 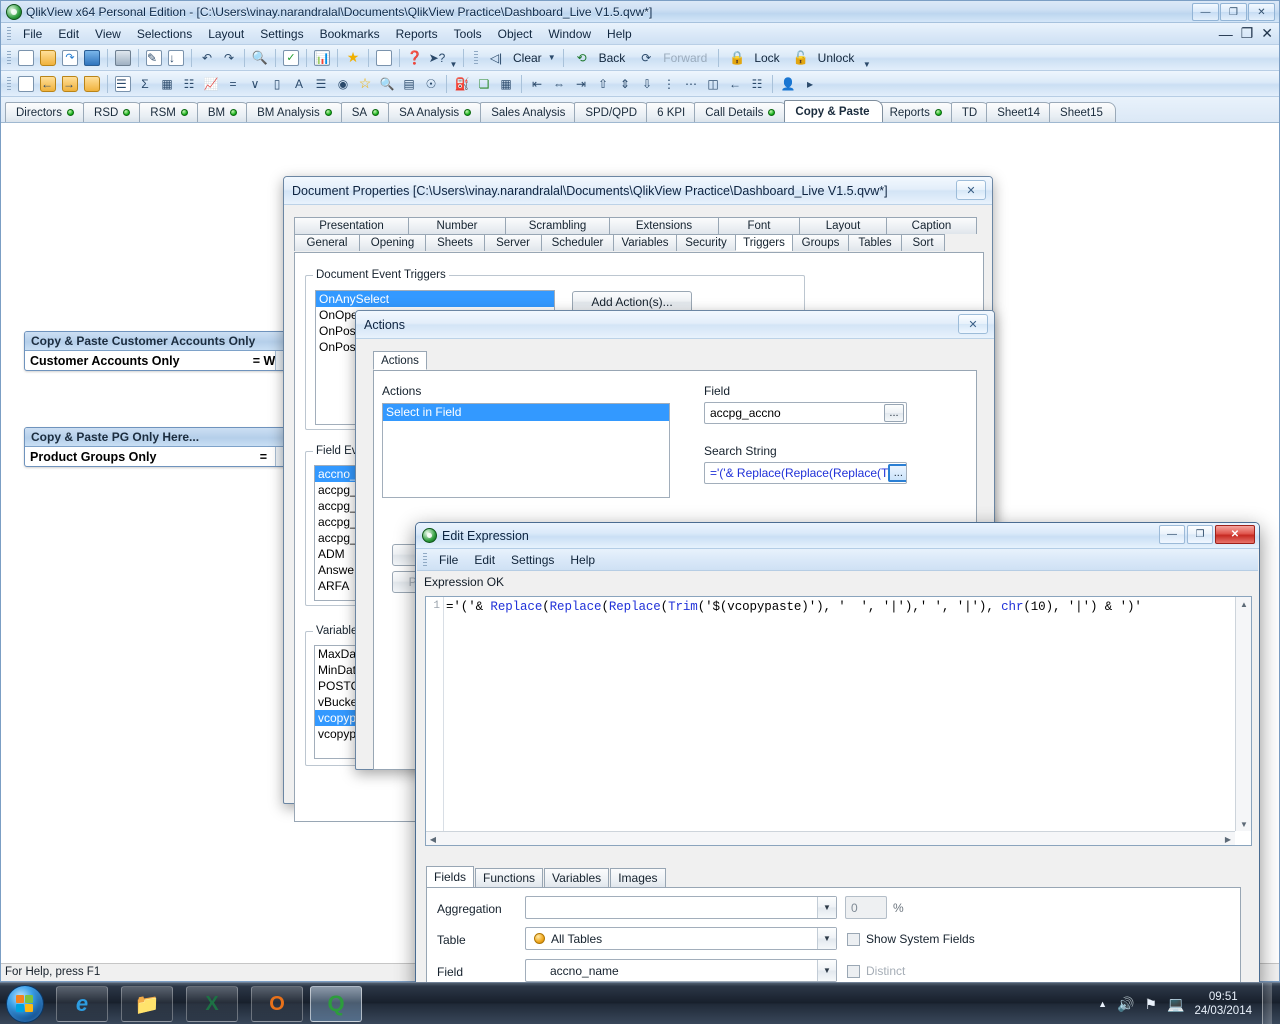 What do you see at coordinates (353, 58) in the screenshot?
I see `favorite-star-icon: ★` at bounding box center [353, 58].